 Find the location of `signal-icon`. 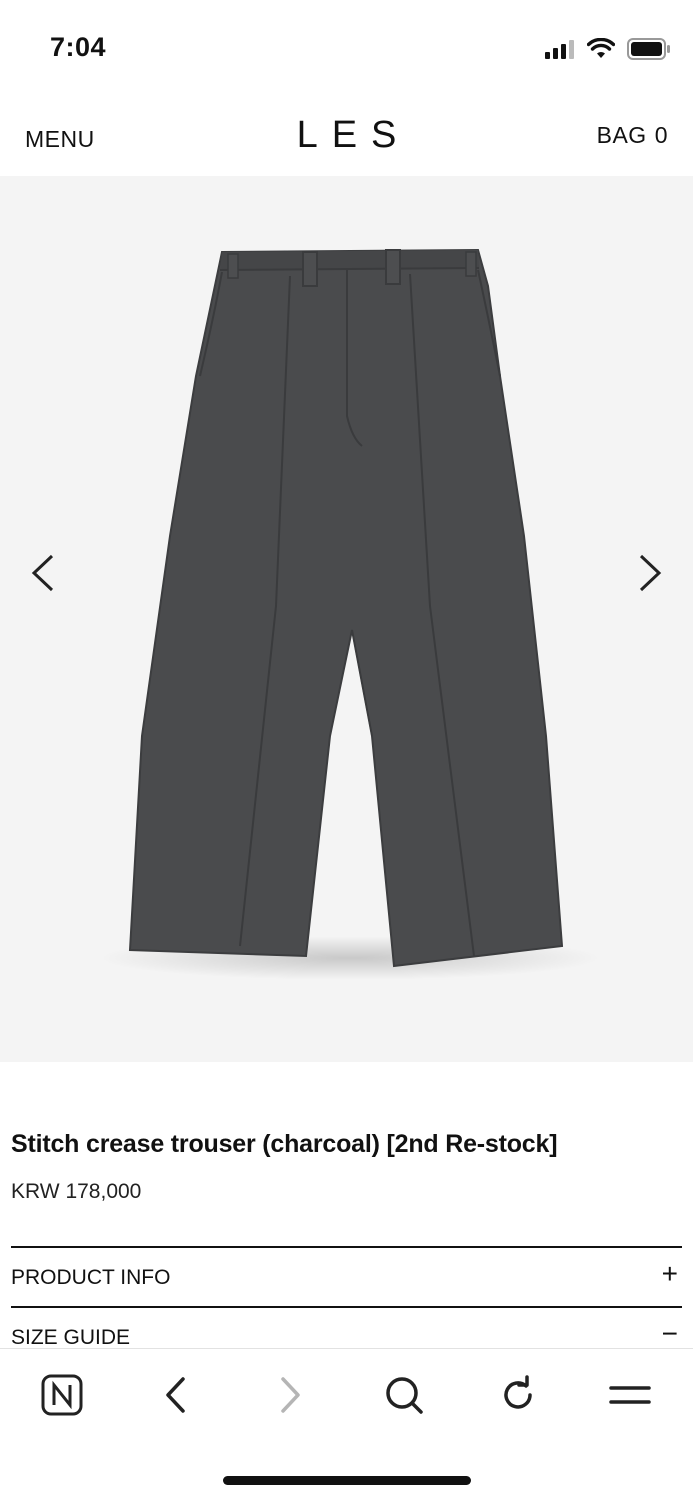

signal-icon is located at coordinates (559, 49).